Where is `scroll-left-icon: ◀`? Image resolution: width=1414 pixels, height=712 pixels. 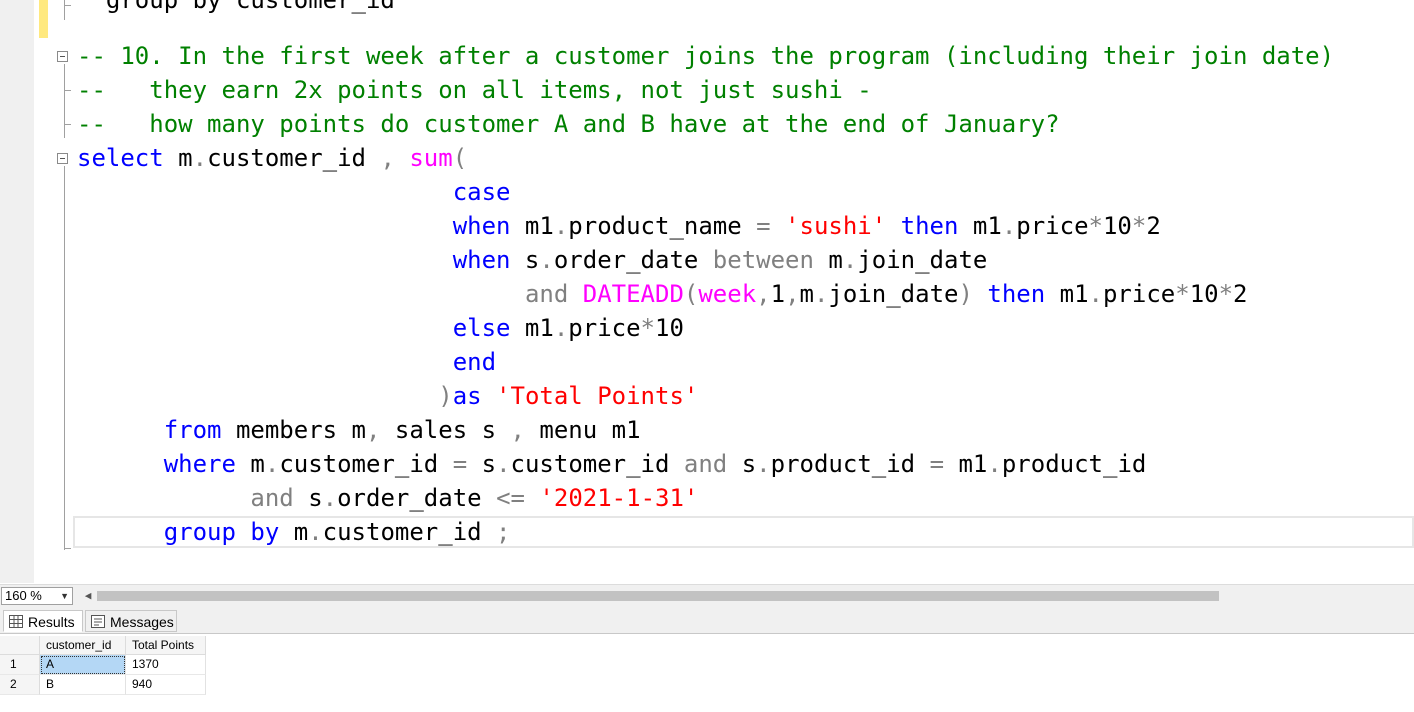 scroll-left-icon: ◀ is located at coordinates (88, 596).